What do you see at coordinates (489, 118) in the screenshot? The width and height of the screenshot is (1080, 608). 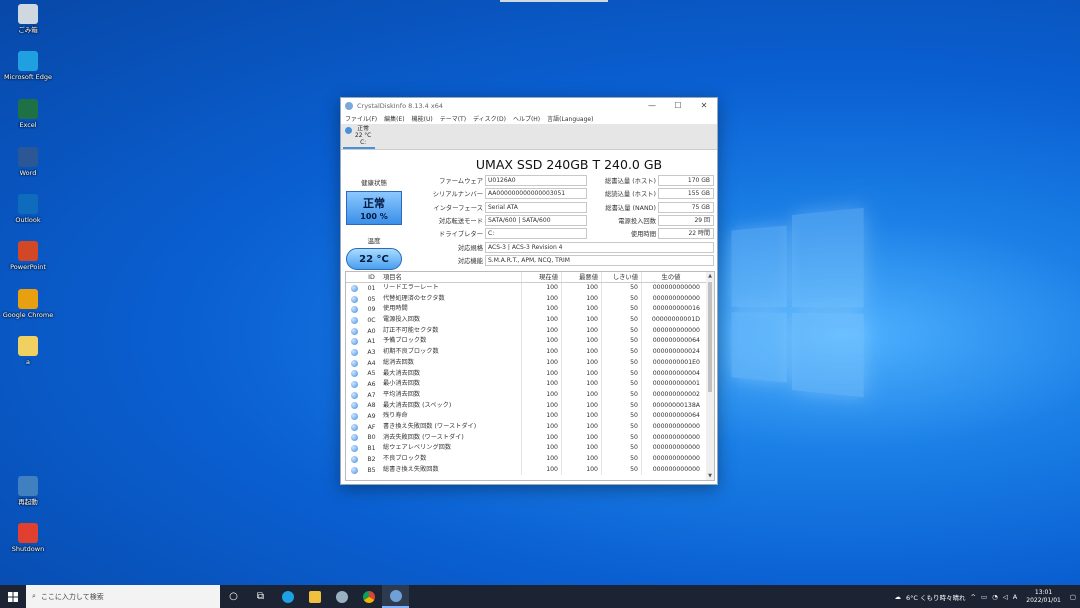 I see `menu-item-4: ディスク(D)` at bounding box center [489, 118].